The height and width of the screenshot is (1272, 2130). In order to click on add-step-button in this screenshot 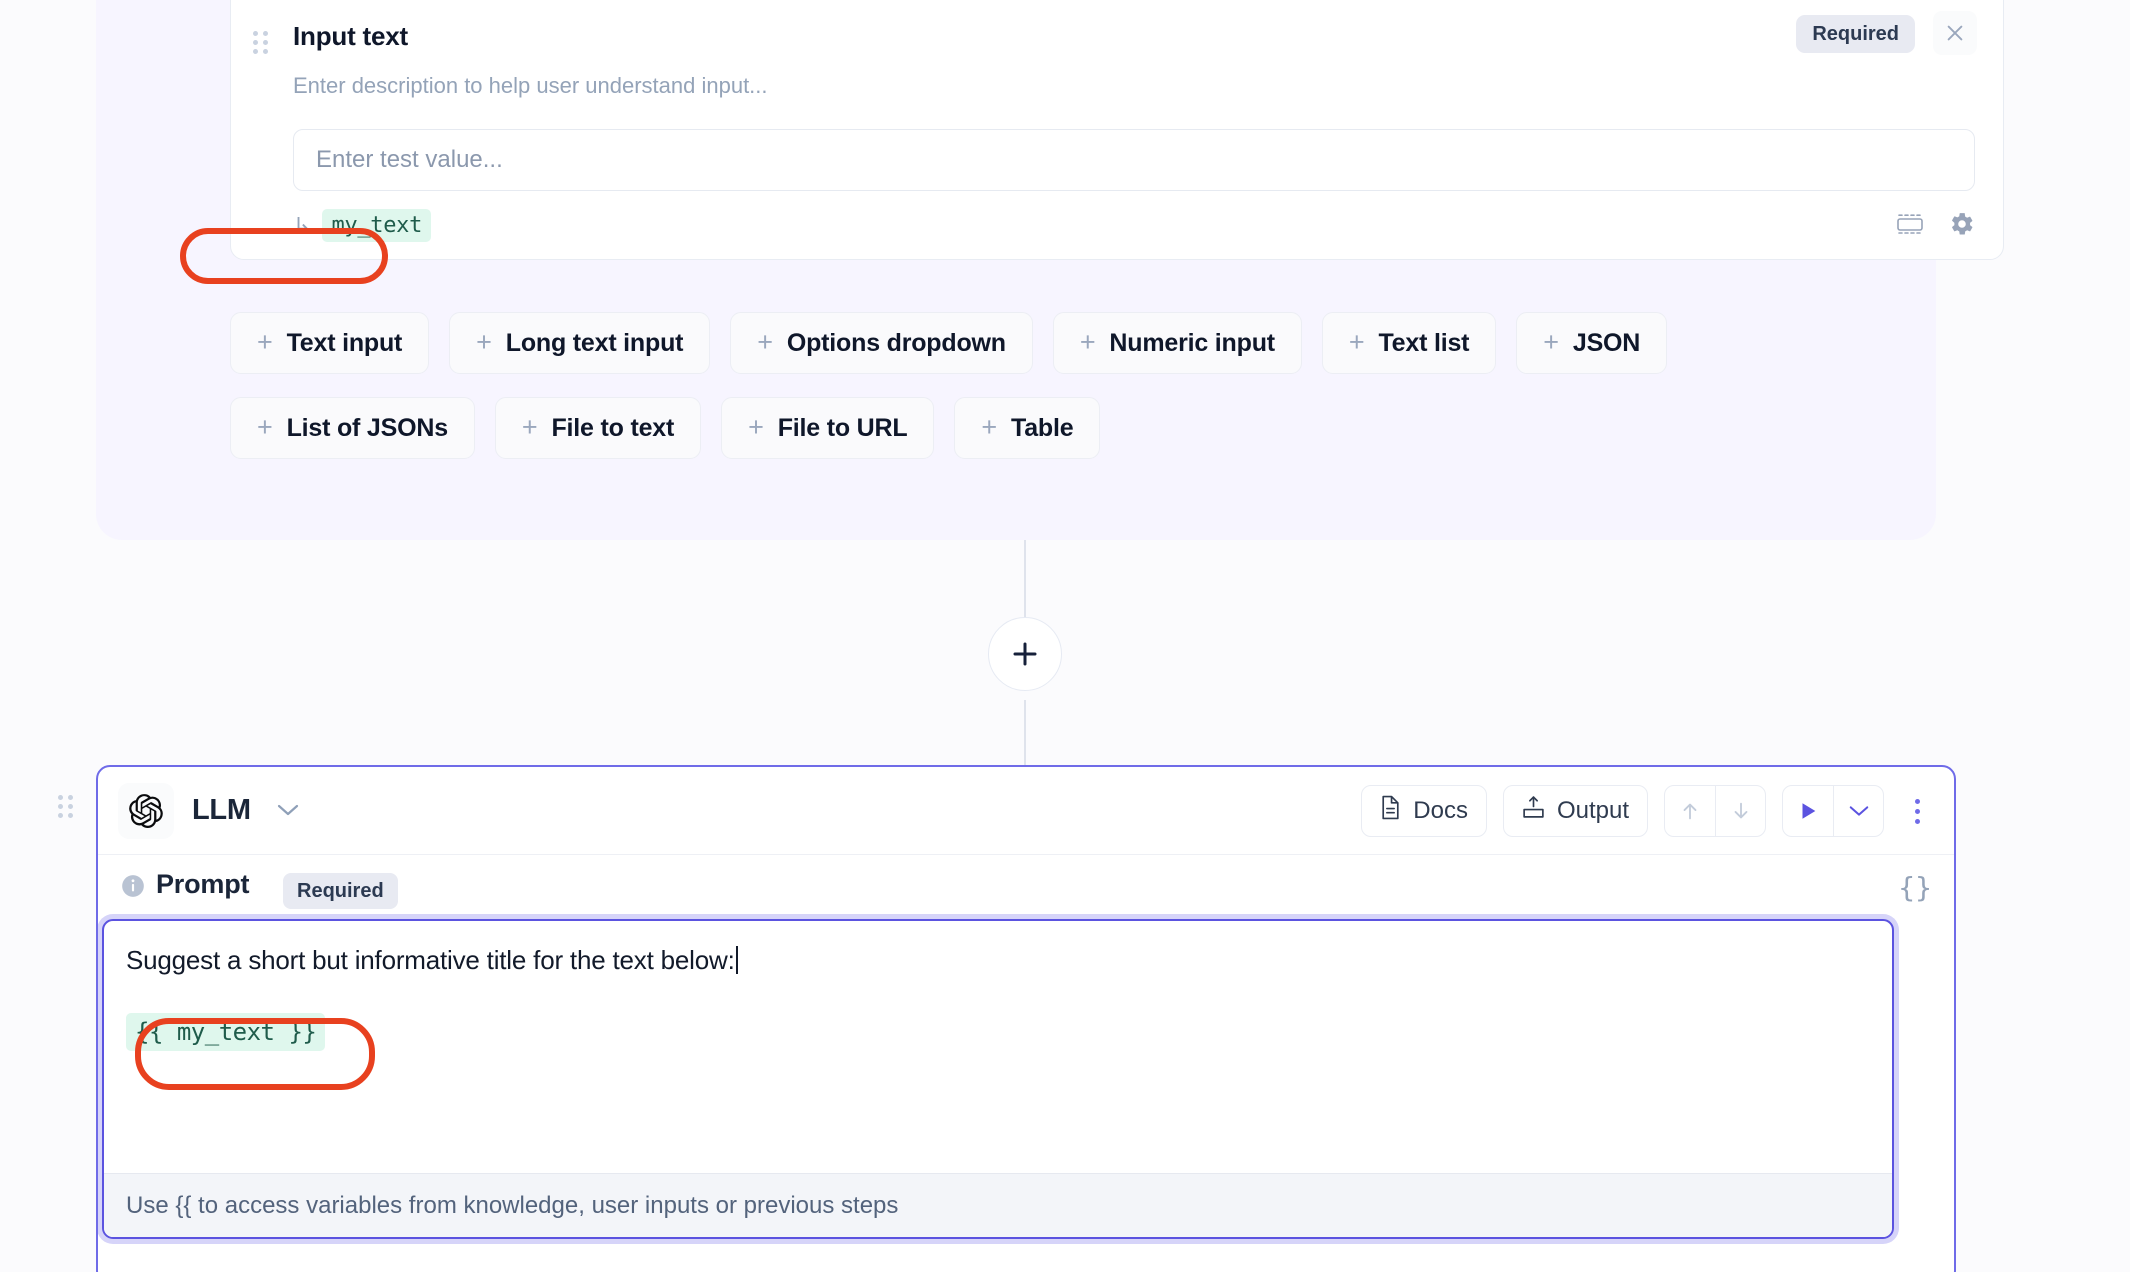, I will do `click(1025, 654)`.